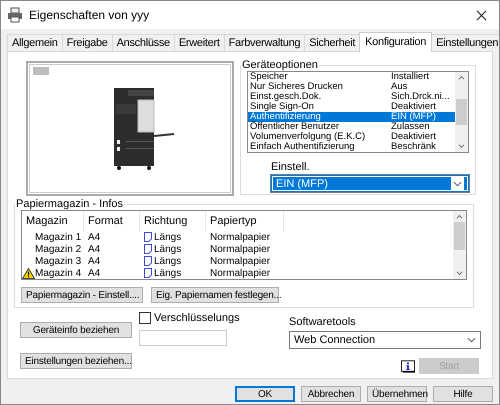 This screenshot has width=500, height=405. What do you see at coordinates (291, 167) in the screenshot?
I see `field-label: Einstell.` at bounding box center [291, 167].